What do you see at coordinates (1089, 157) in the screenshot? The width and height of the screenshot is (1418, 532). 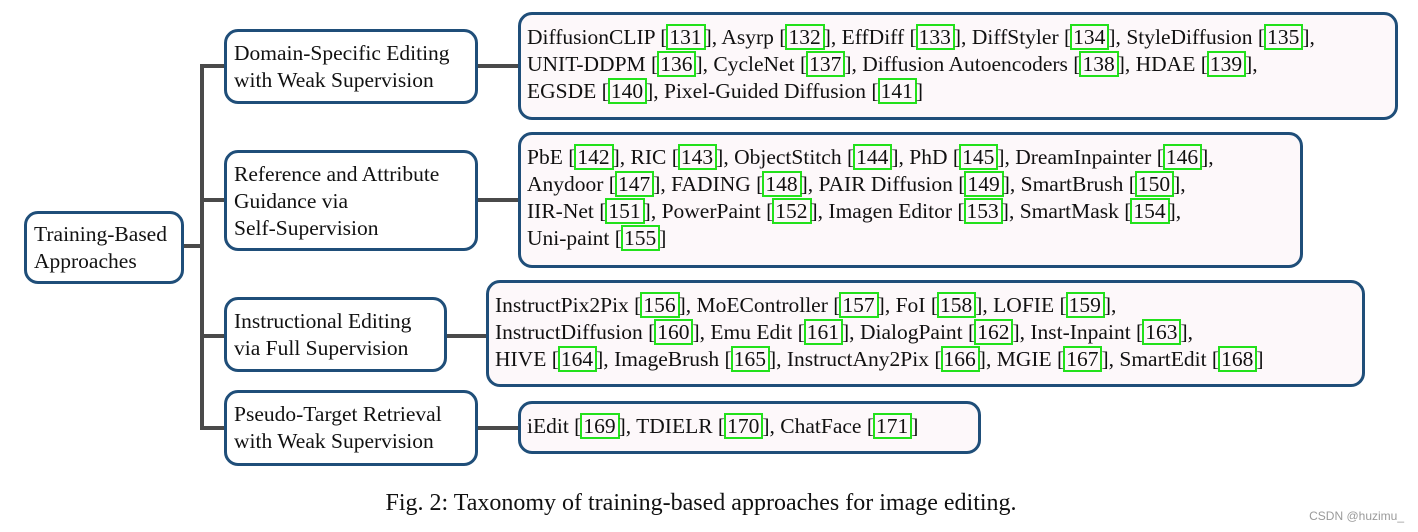 I see `method-name: DreamInpainter [` at bounding box center [1089, 157].